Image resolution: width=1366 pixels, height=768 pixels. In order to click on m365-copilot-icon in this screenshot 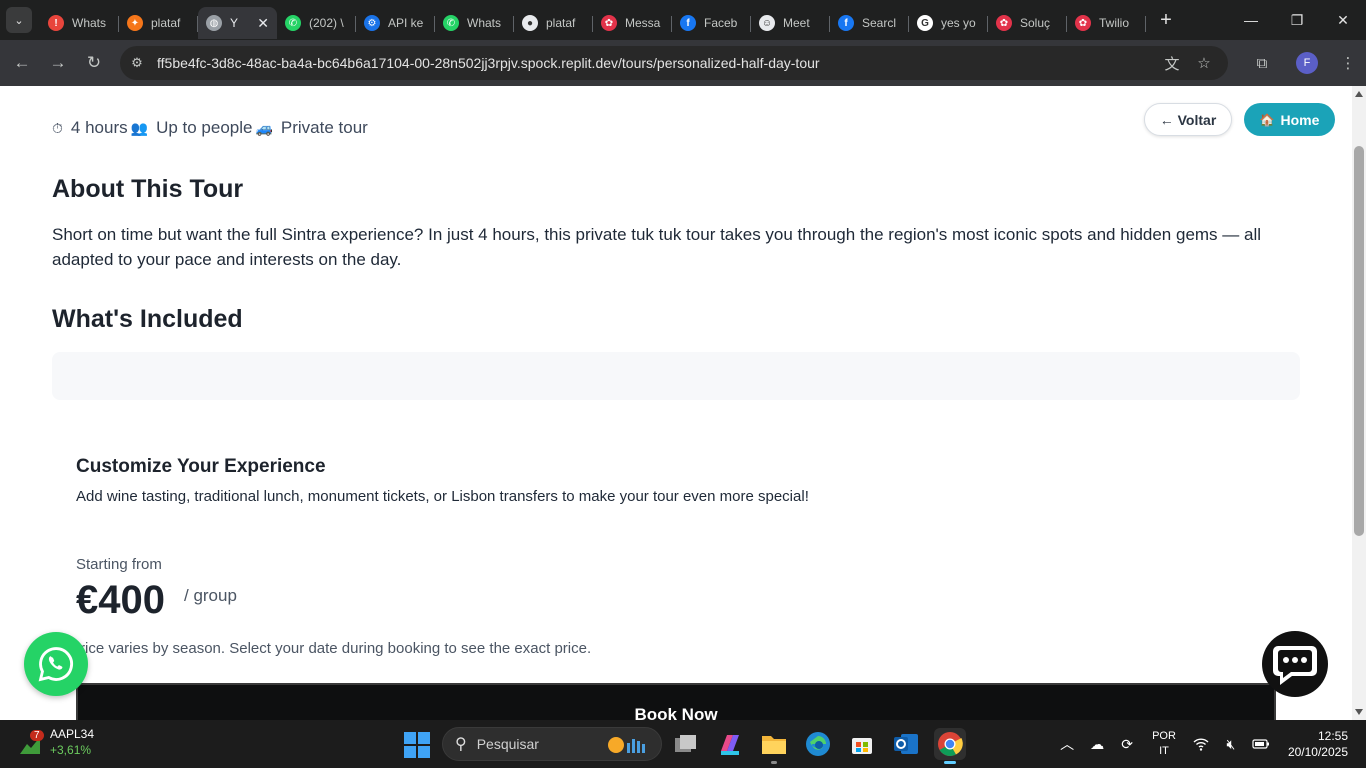, I will do `click(730, 744)`.